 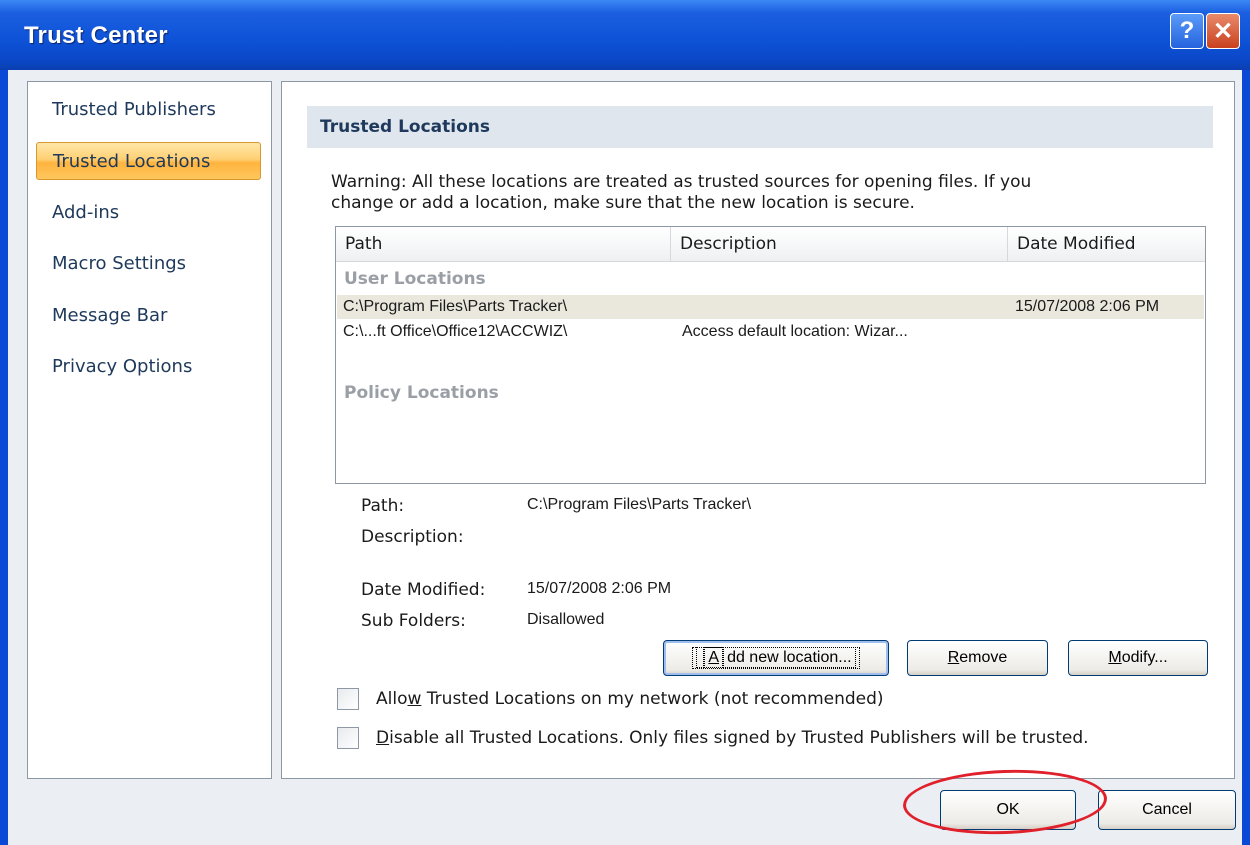 What do you see at coordinates (148, 161) in the screenshot?
I see `nav-item-trusted-locations: Trusted Locations` at bounding box center [148, 161].